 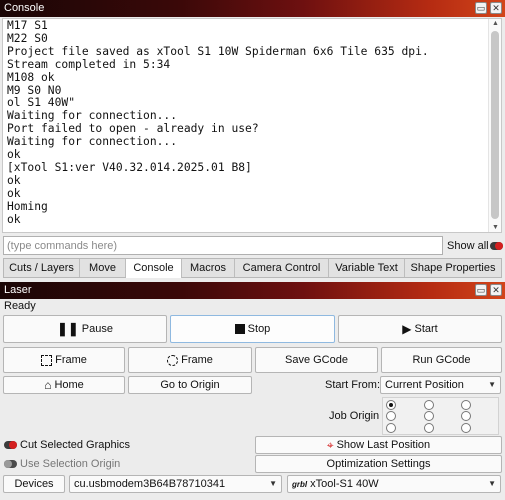 I want to click on console-line: M17 S1, so click(x=27, y=25).